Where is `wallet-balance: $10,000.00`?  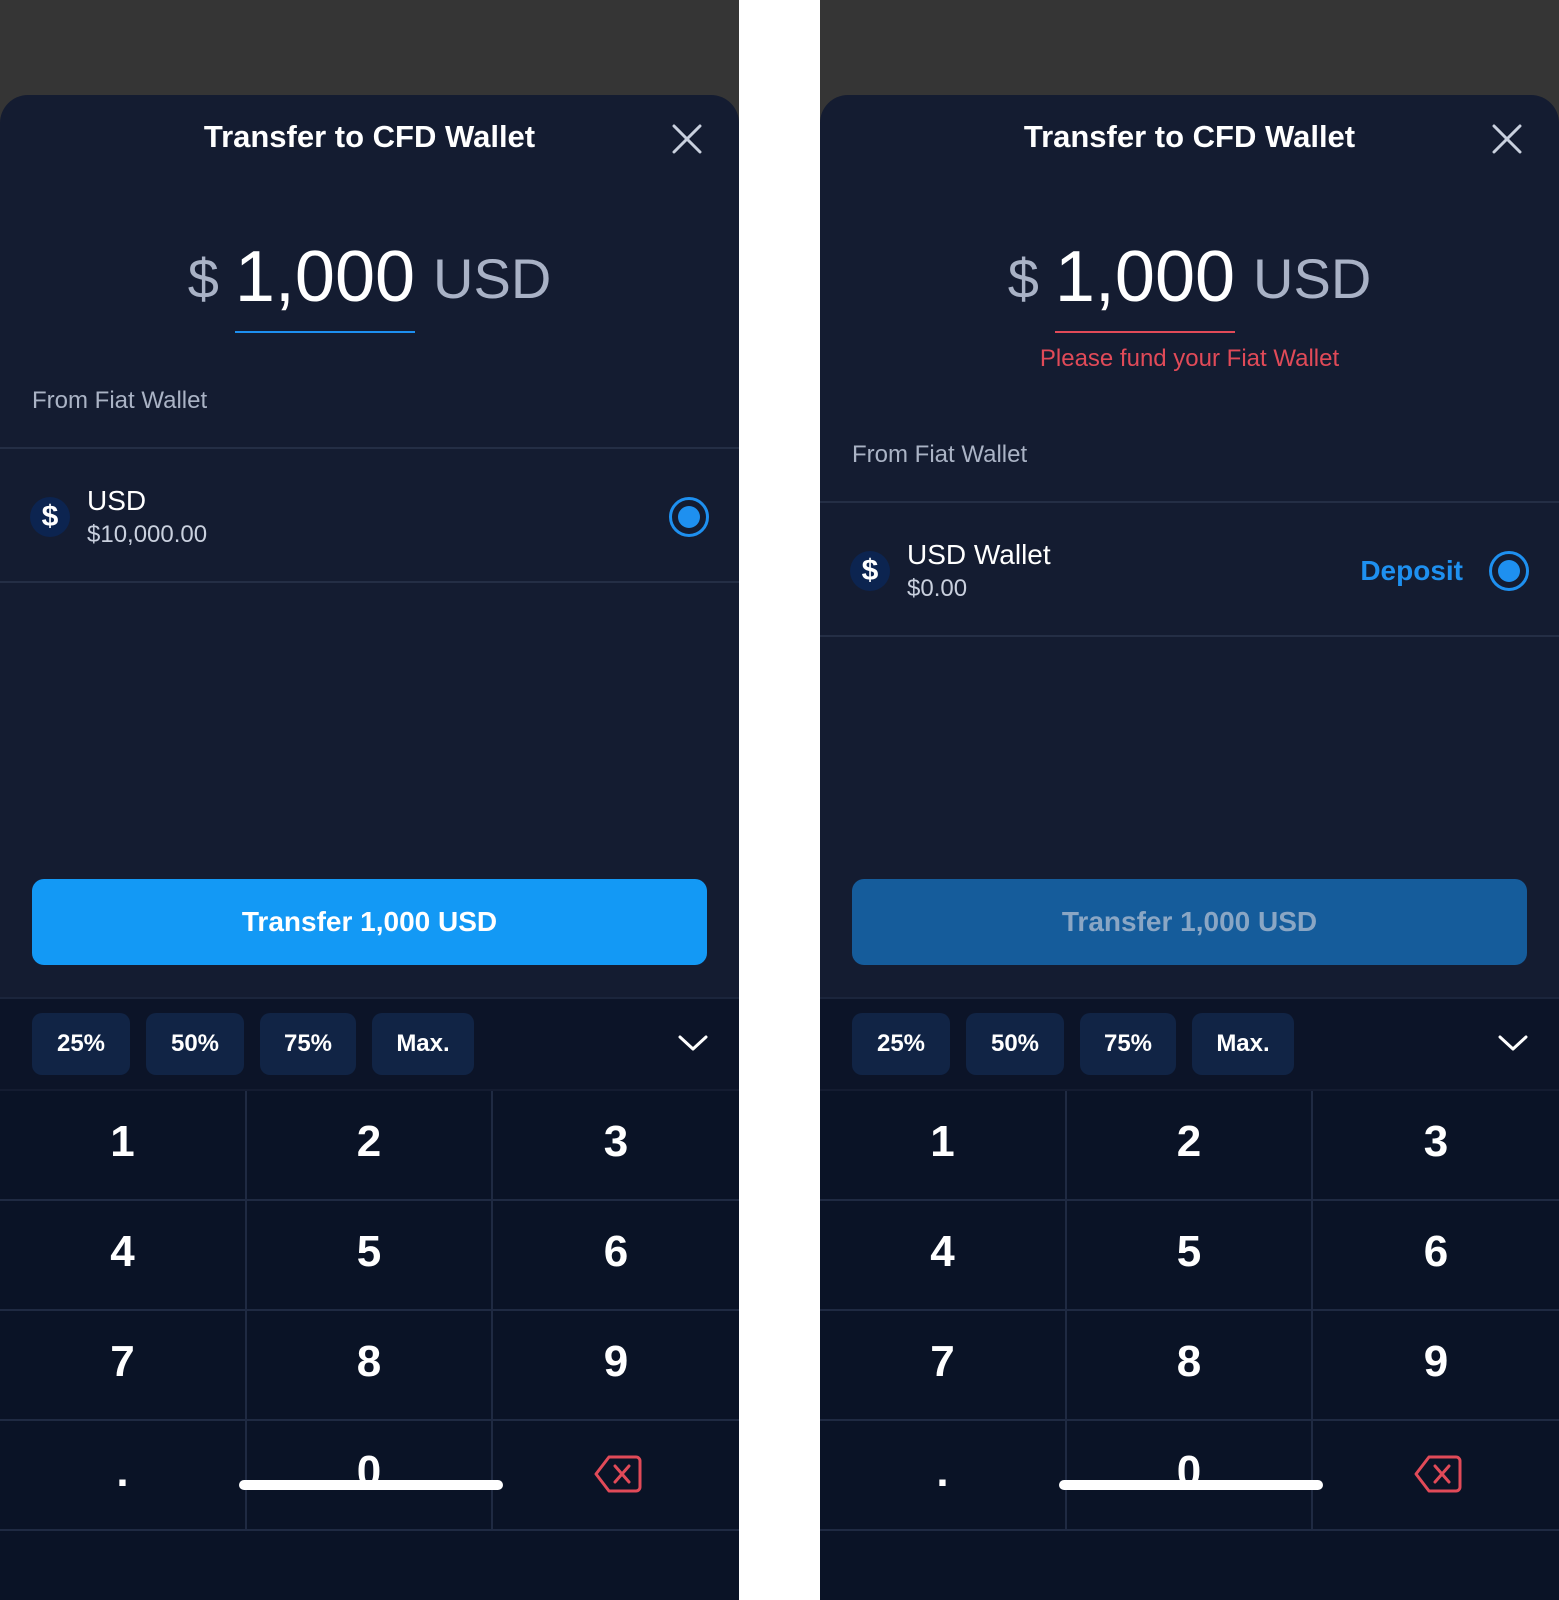
wallet-balance: $10,000.00 is located at coordinates (147, 534).